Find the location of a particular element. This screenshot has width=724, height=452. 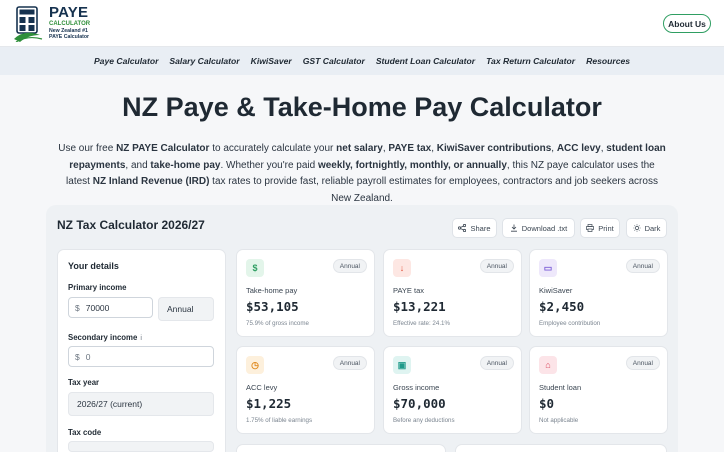

share-icon is located at coordinates (462, 228).